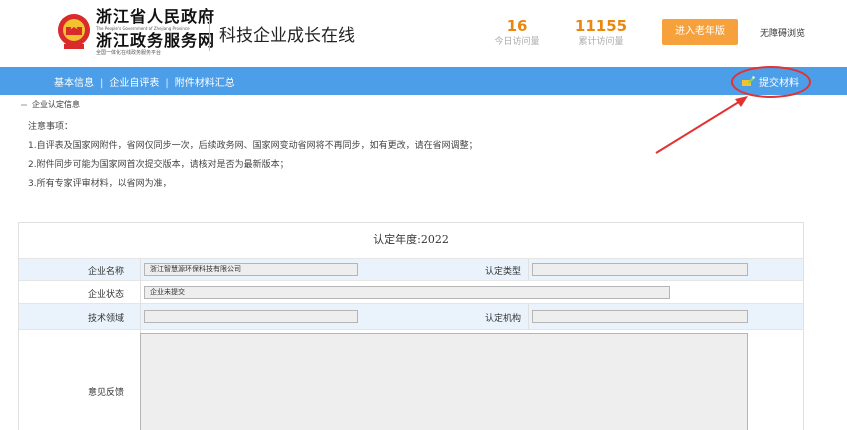 This screenshot has height=430, width=847. What do you see at coordinates (411, 239) in the screenshot?
I see `certification-year-title: 认定年度:2022` at bounding box center [411, 239].